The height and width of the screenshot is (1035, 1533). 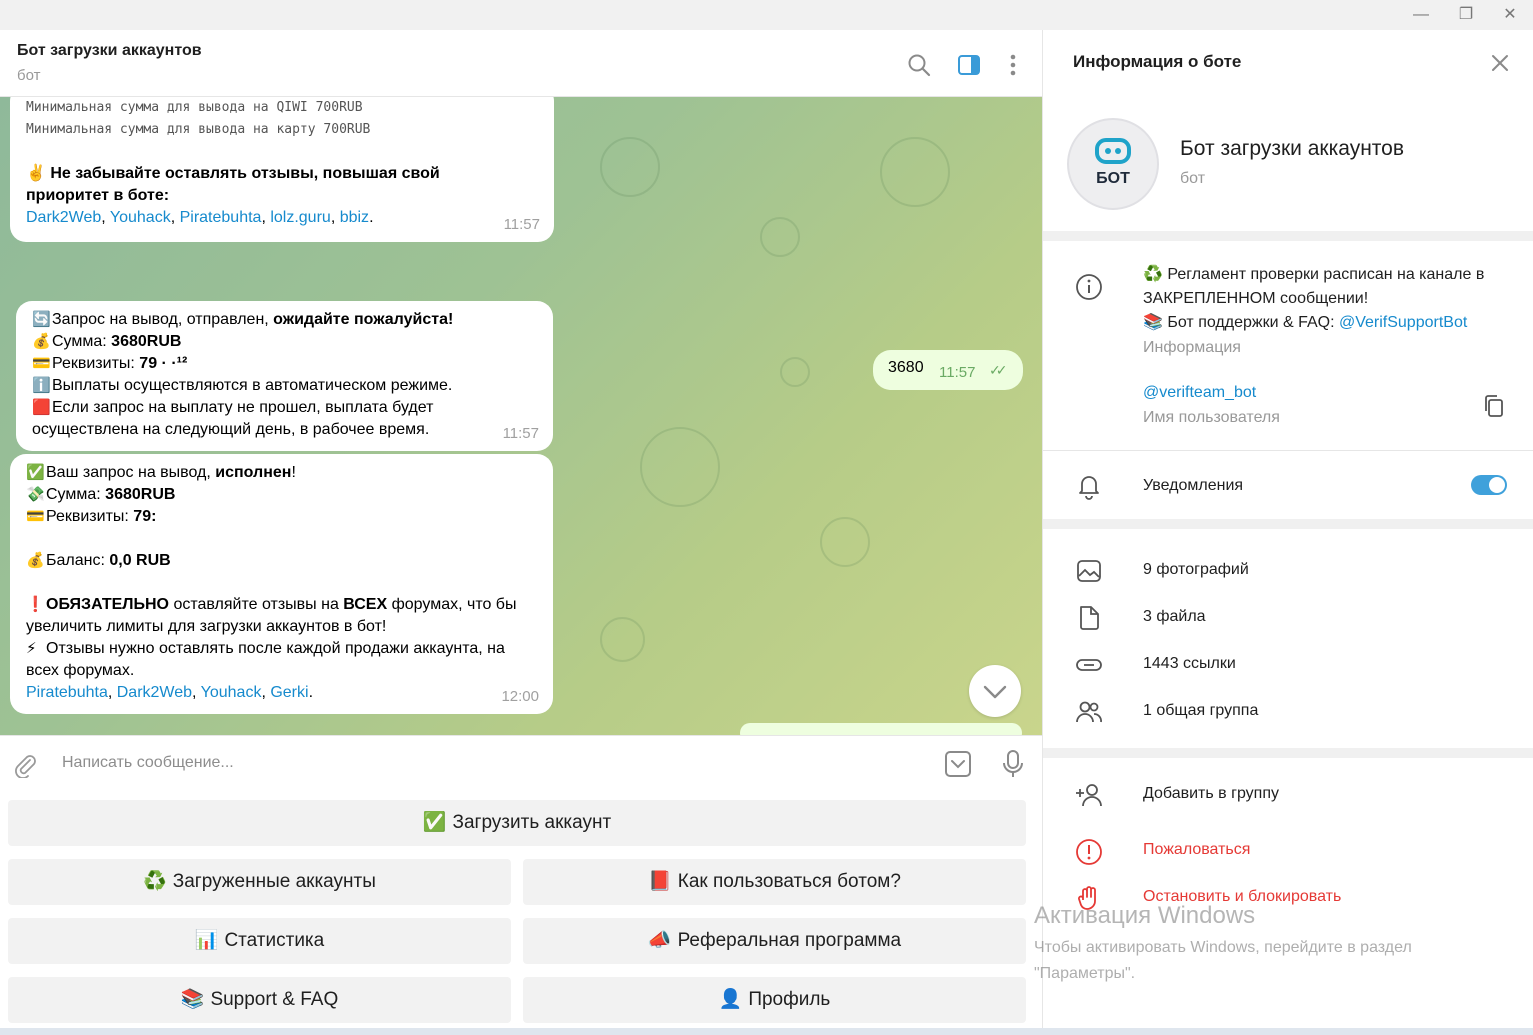 What do you see at coordinates (192, 999) in the screenshot?
I see `books-emoji-icon: 📚` at bounding box center [192, 999].